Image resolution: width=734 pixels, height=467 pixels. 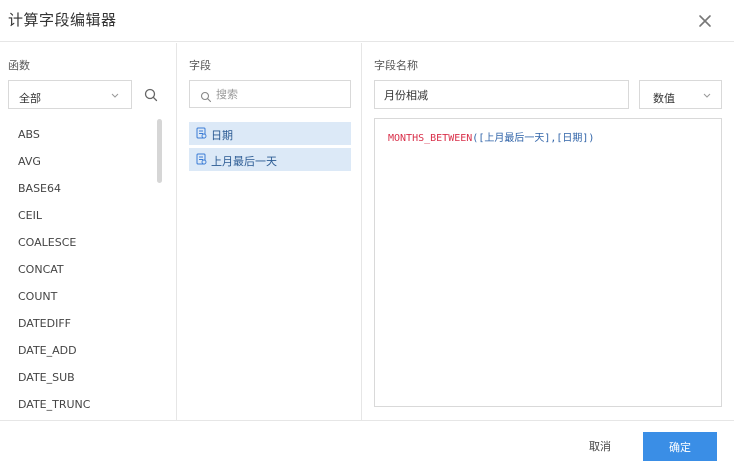 What do you see at coordinates (600, 446) in the screenshot?
I see `cancel-button: 取消` at bounding box center [600, 446].